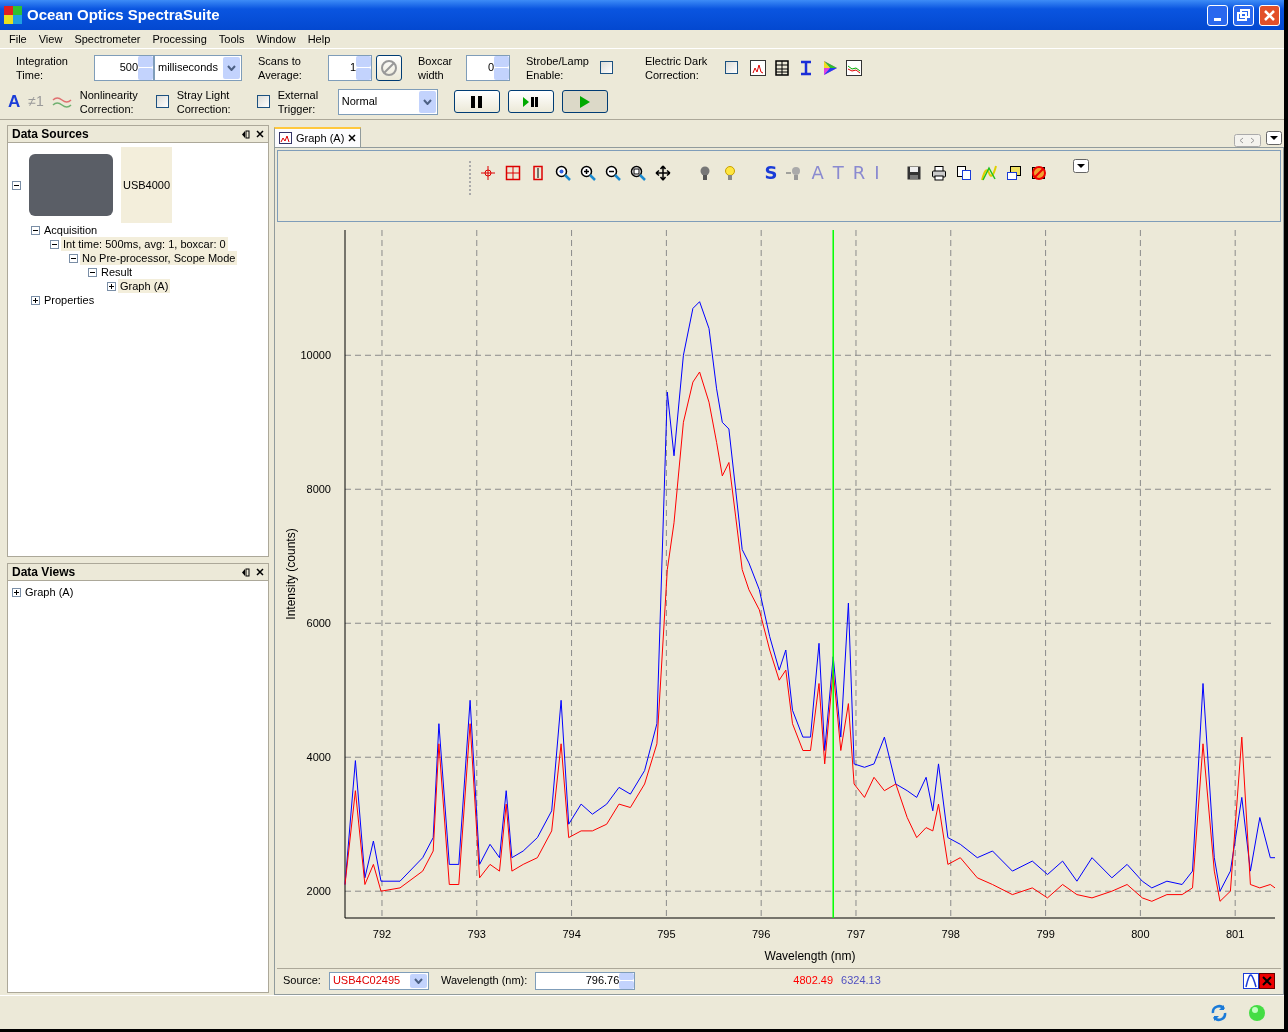  I want to click on step-button, so click(530, 101).